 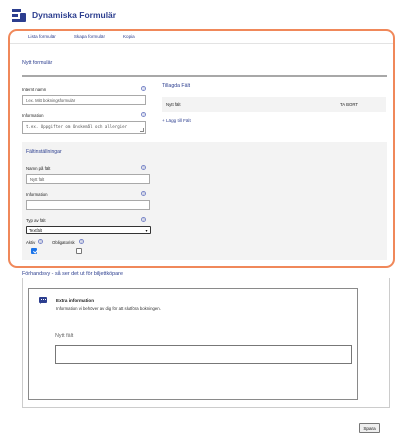 I want to click on field-type-select: Textfält ▾, so click(x=88, y=230).